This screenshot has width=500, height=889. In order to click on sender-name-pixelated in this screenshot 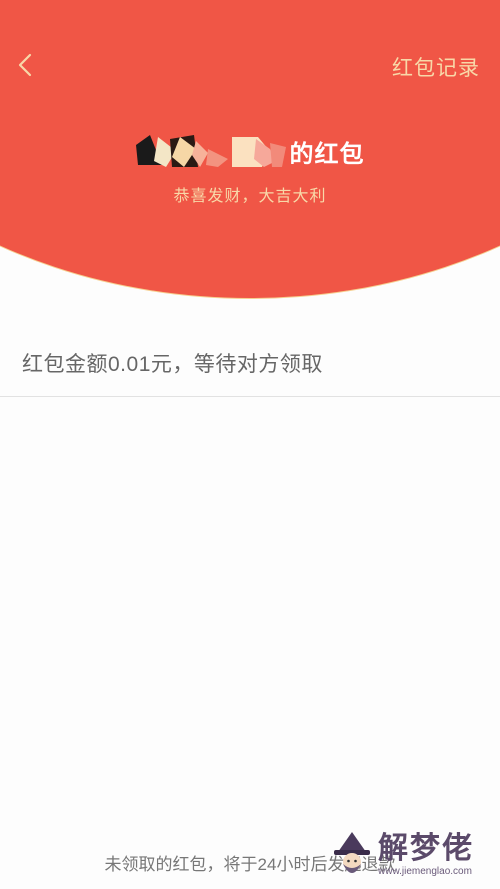, I will do `click(210, 151)`.